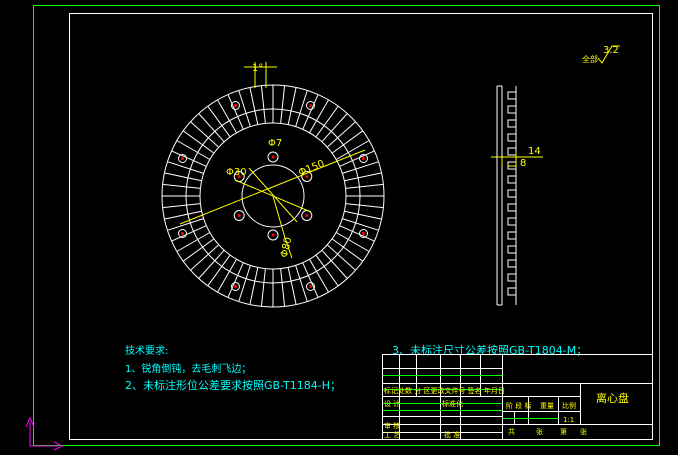 Image resolution: width=678 pixels, height=455 pixels. I want to click on depth-8-dimension: 8, so click(523, 163).